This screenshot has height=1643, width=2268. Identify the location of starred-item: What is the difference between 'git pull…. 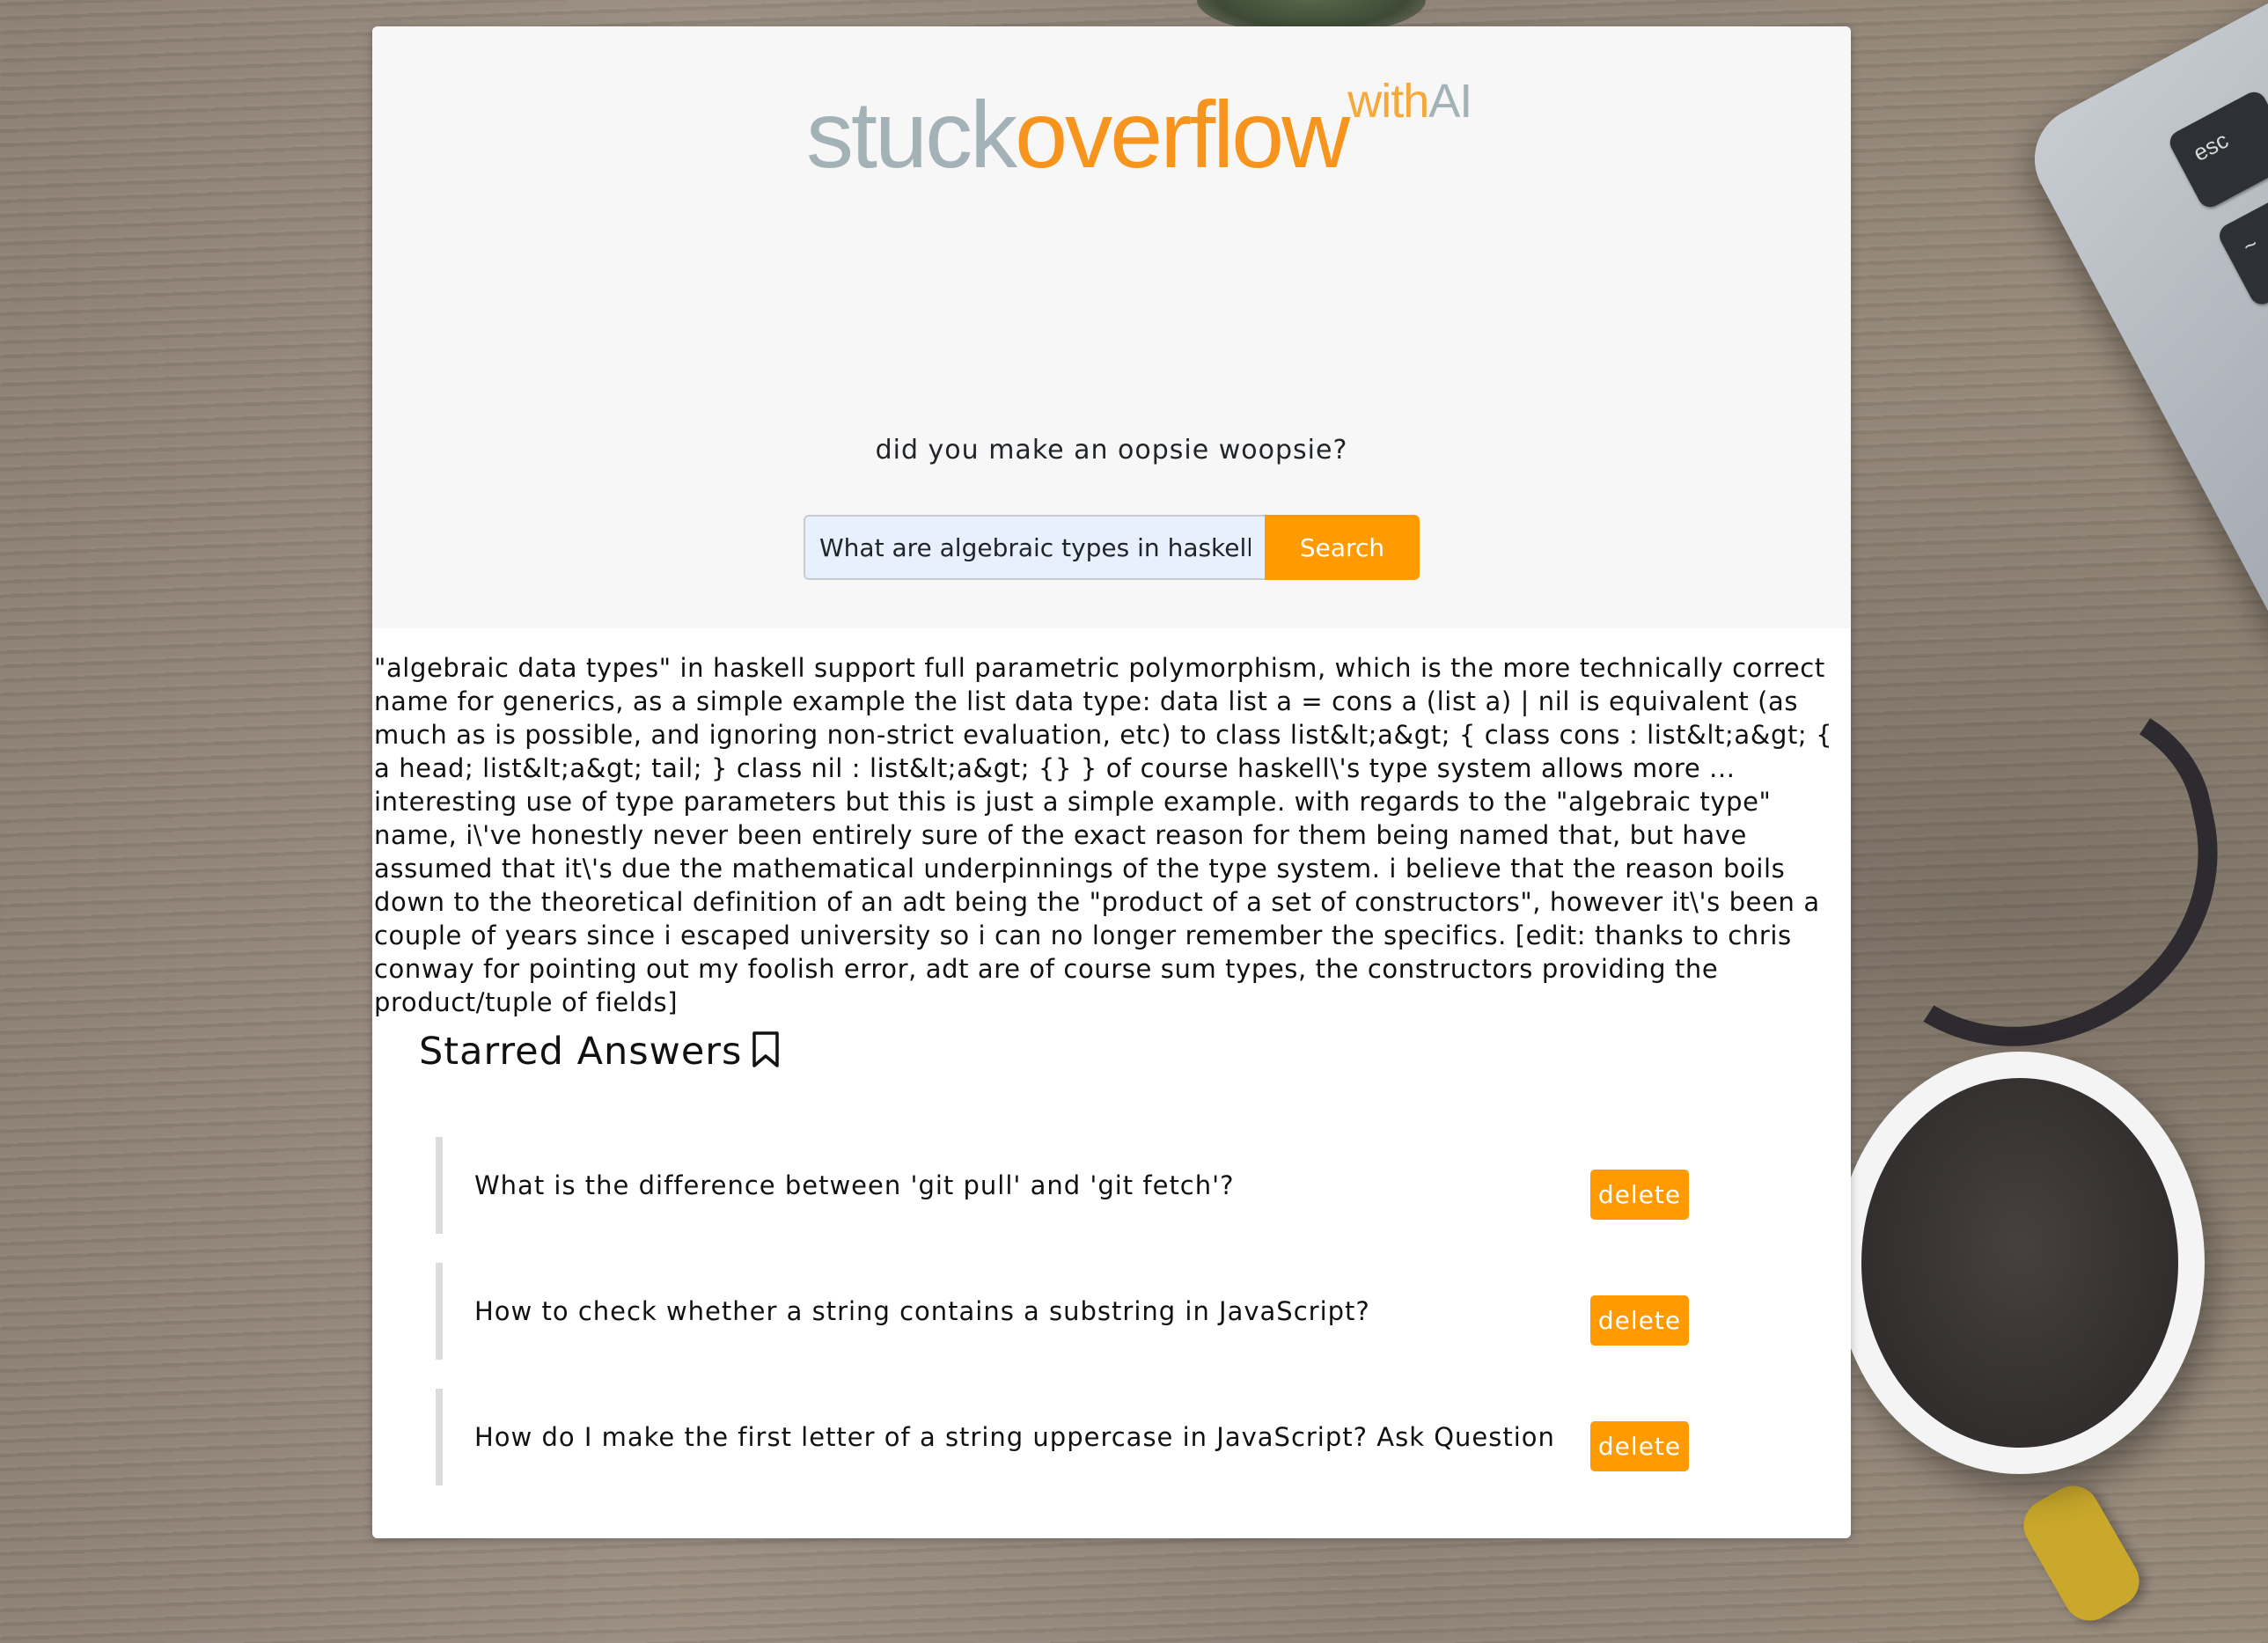
(1113, 1185).